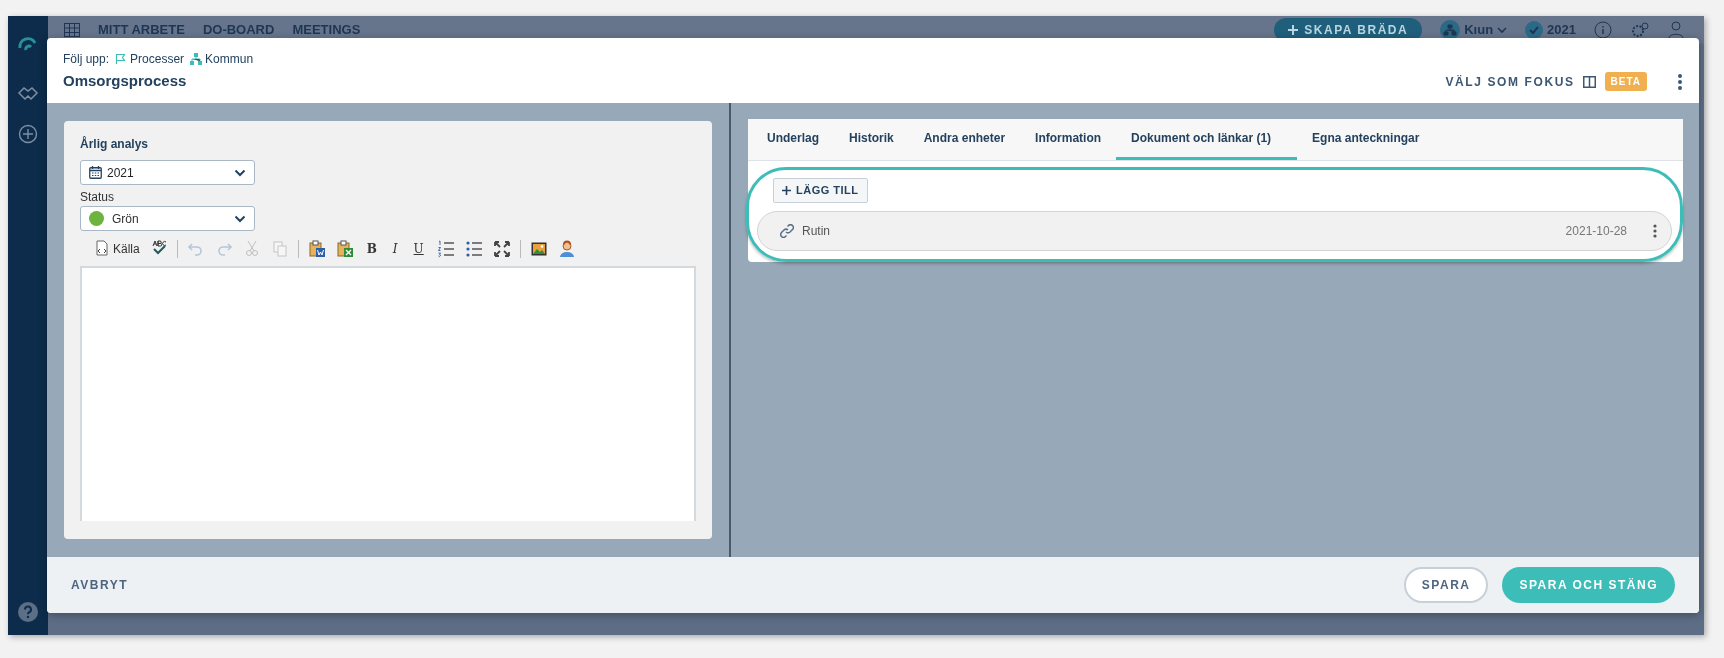  What do you see at coordinates (107, 585) in the screenshot?
I see `cancel-button: AVBRYT` at bounding box center [107, 585].